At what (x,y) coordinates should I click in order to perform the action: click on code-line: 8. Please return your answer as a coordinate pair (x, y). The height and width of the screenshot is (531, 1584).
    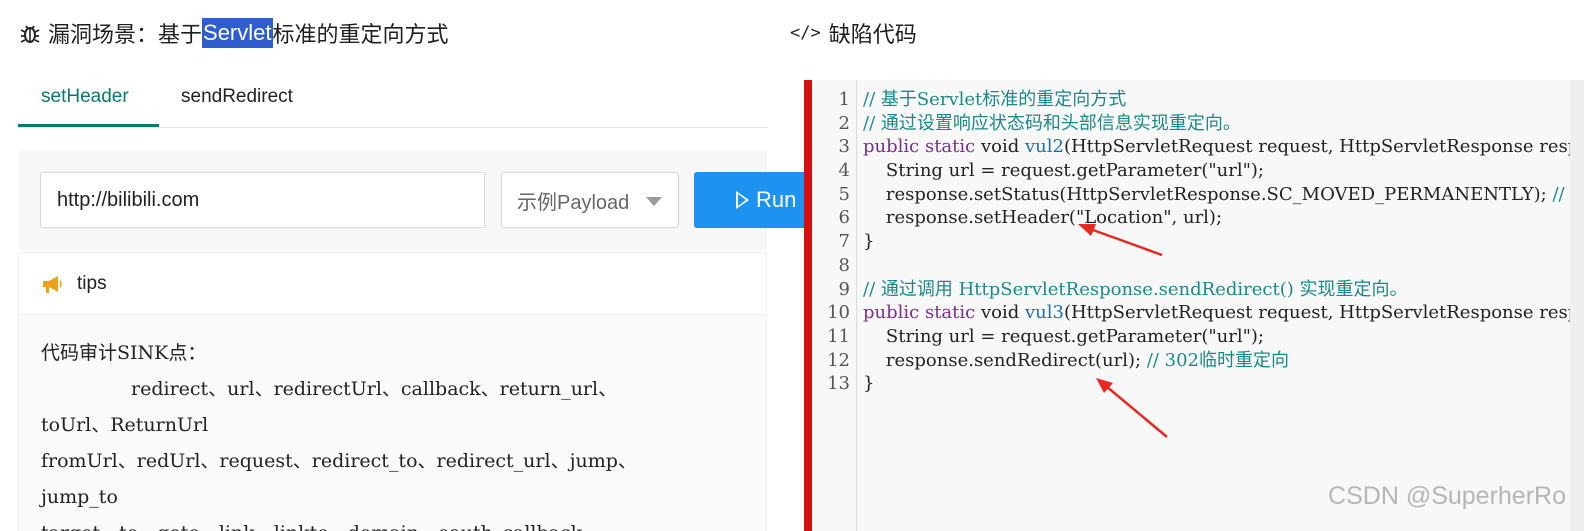
    Looking at the image, I should click on (1194, 266).